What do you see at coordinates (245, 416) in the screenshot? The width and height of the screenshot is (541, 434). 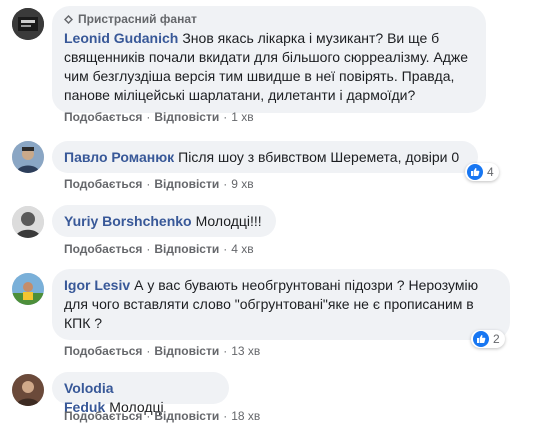 I see `timestamp: 18 хв` at bounding box center [245, 416].